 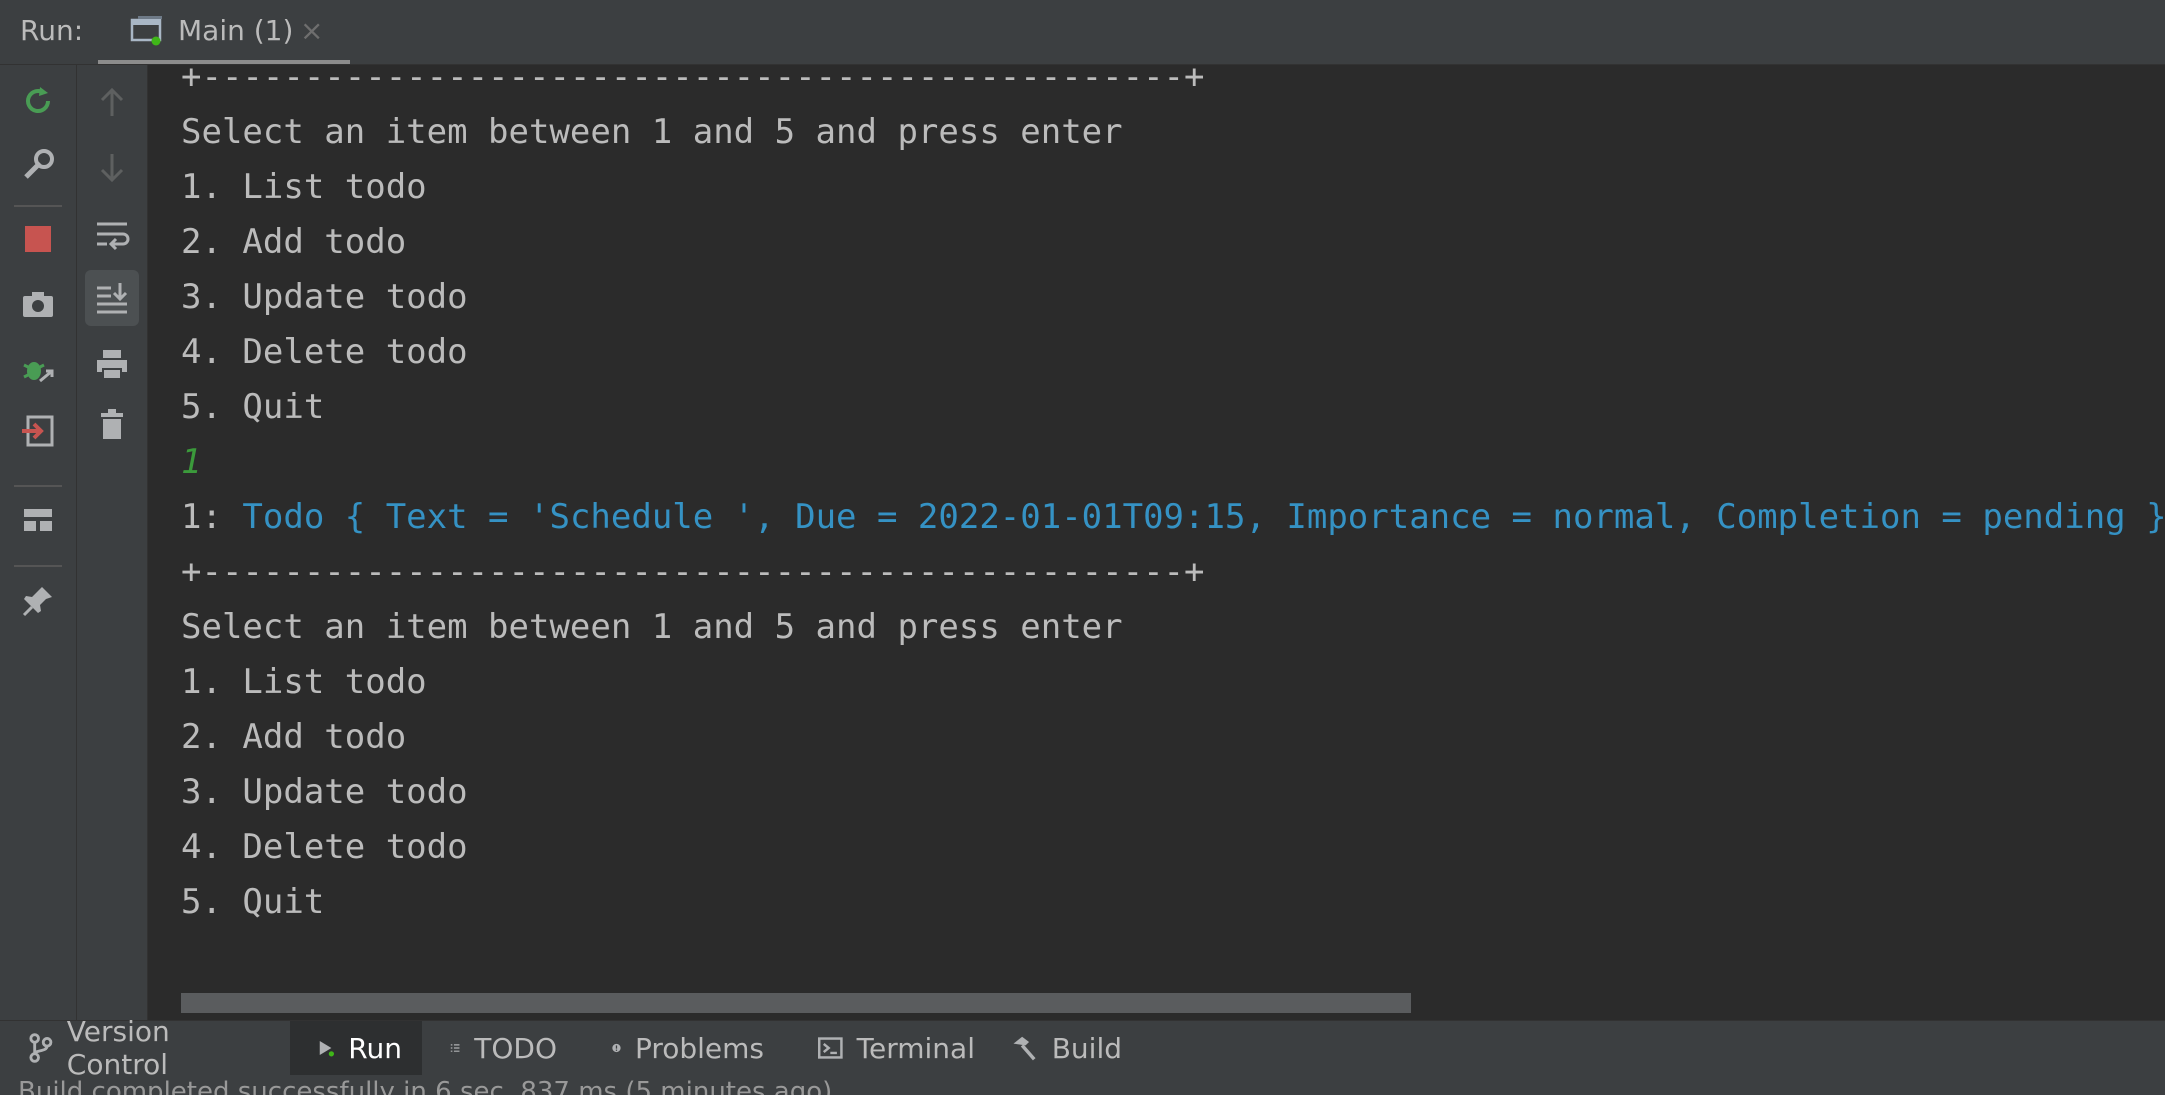 What do you see at coordinates (915, 1048) in the screenshot?
I see `tab-label: Terminal` at bounding box center [915, 1048].